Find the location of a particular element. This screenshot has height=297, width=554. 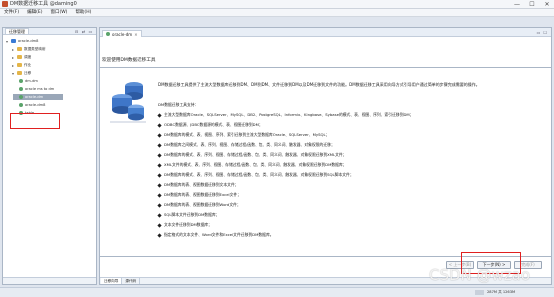

window-title: DM数据迁移工具 @daming0 is located at coordinates (43, 4).